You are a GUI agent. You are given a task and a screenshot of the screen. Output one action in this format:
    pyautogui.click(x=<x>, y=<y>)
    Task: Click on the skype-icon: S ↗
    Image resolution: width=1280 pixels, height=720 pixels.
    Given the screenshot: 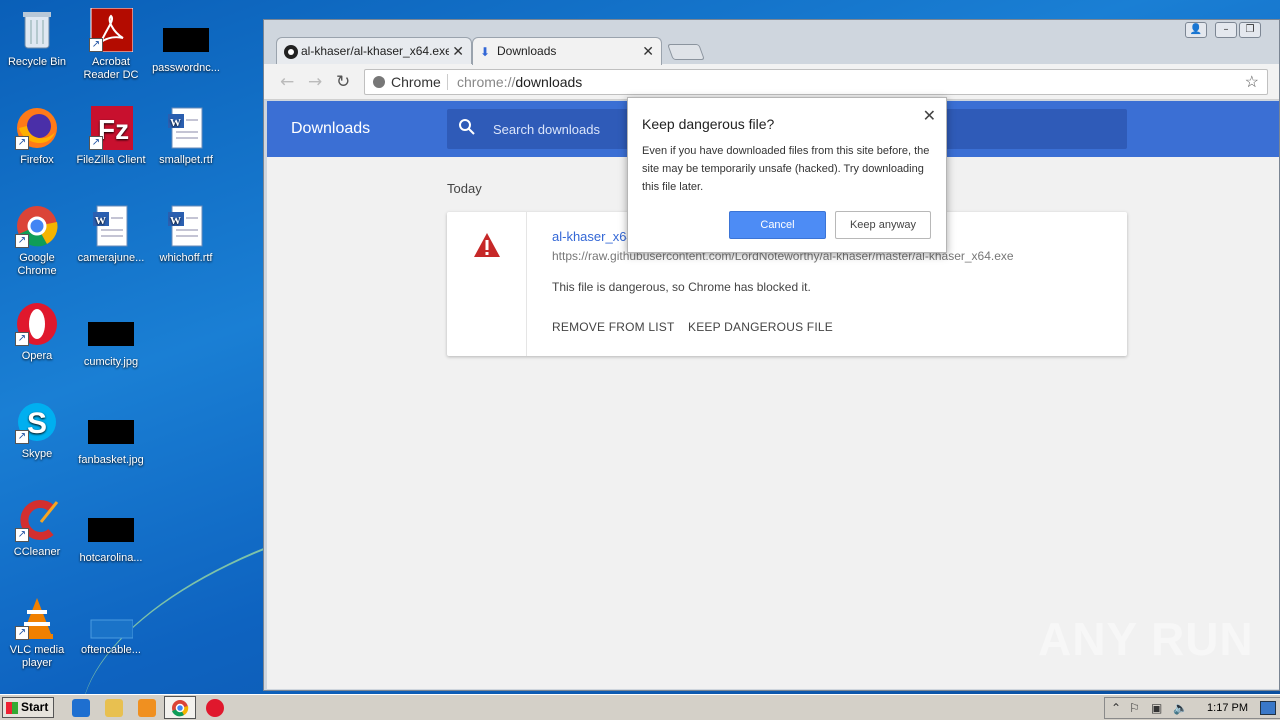 What is the action you would take?
    pyautogui.click(x=37, y=422)
    